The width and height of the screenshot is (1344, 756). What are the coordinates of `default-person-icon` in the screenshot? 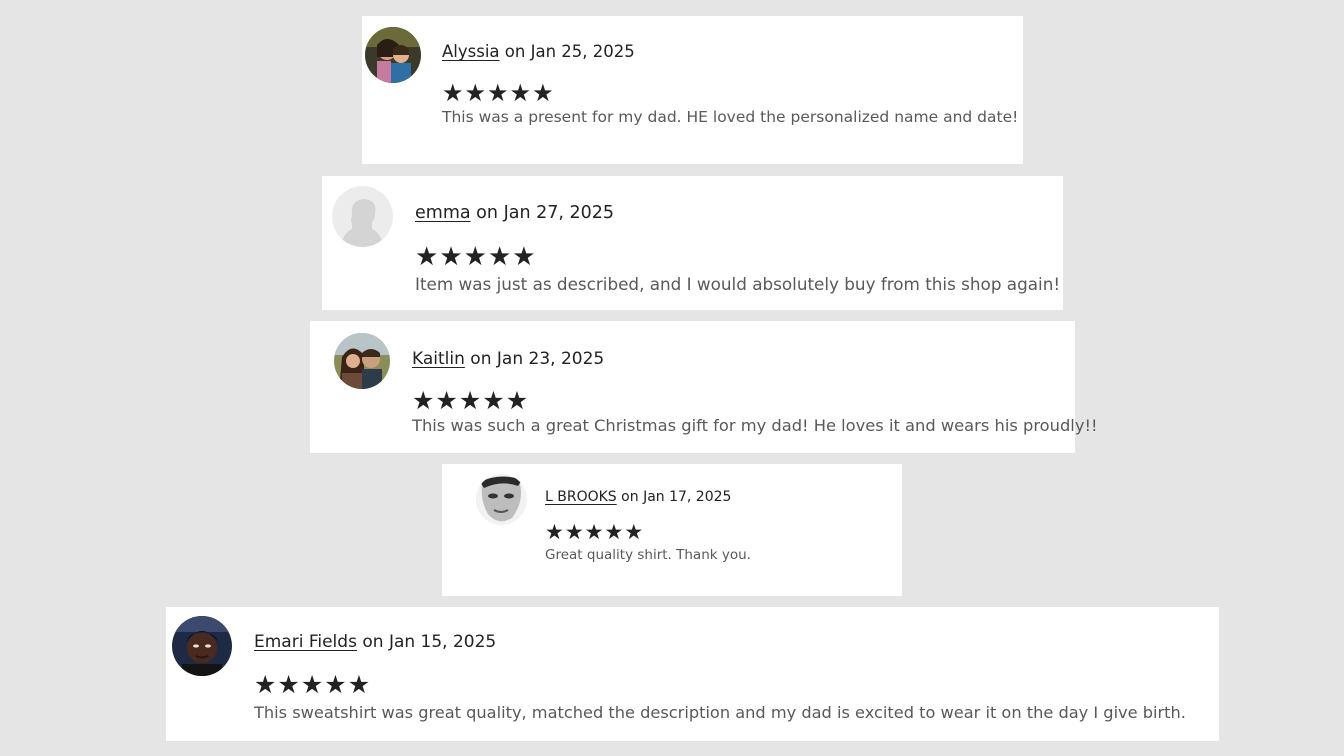 It's located at (362, 216).